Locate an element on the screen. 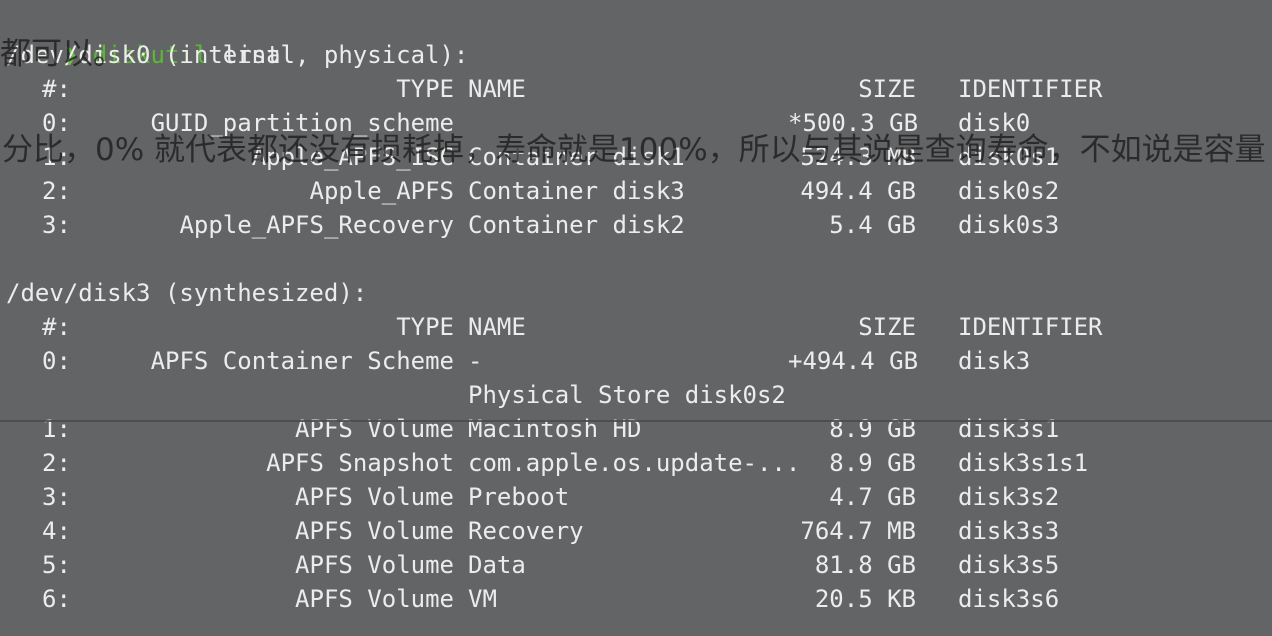 This screenshot has width=1272, height=636. cell-size: 81.8 GB is located at coordinates (865, 565).